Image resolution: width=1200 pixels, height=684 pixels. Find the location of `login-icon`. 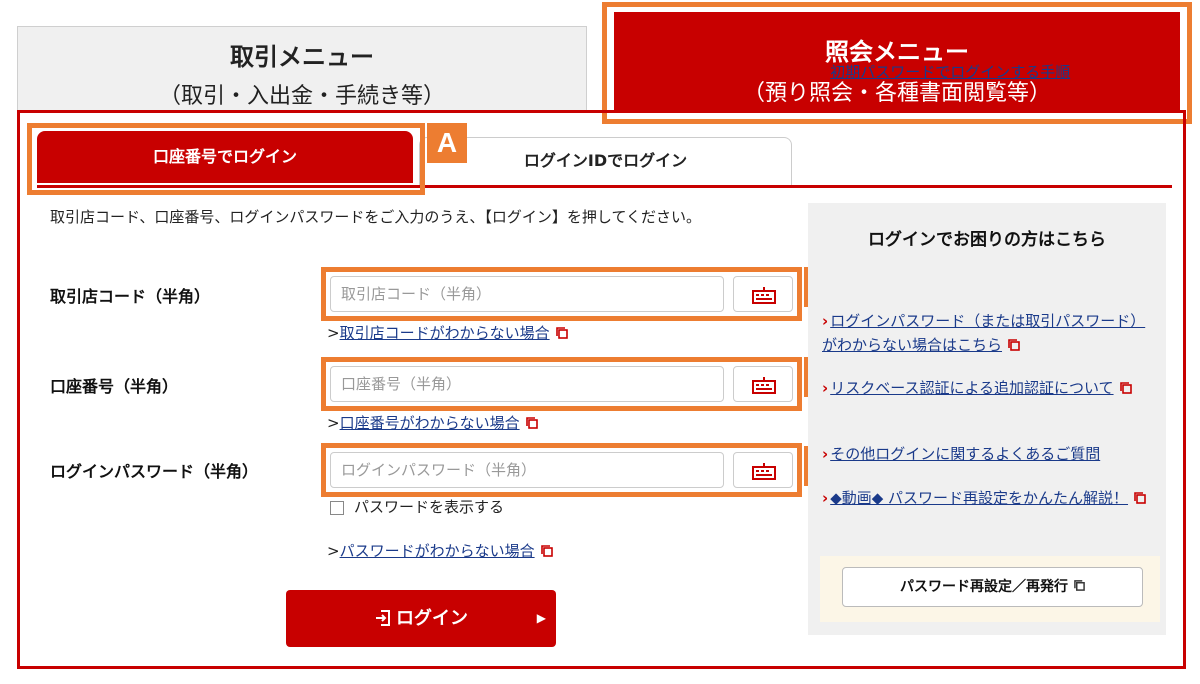

login-icon is located at coordinates (385, 618).